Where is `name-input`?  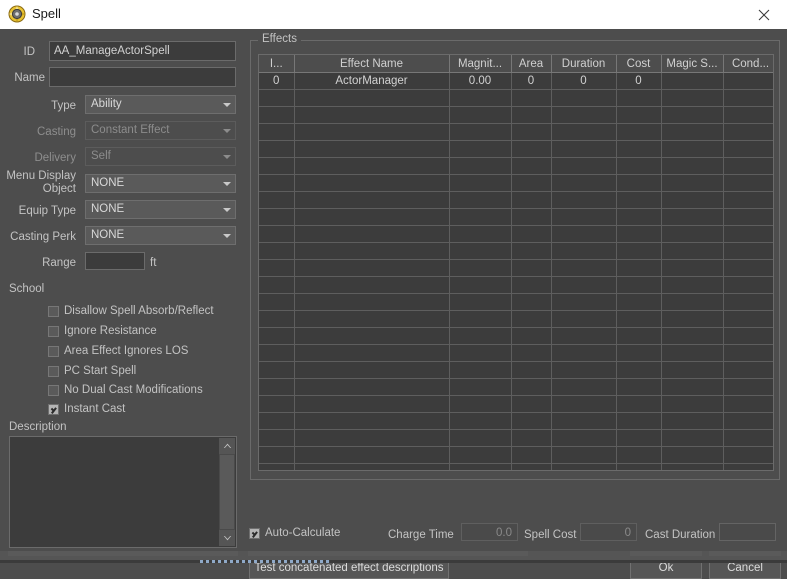 name-input is located at coordinates (142, 77).